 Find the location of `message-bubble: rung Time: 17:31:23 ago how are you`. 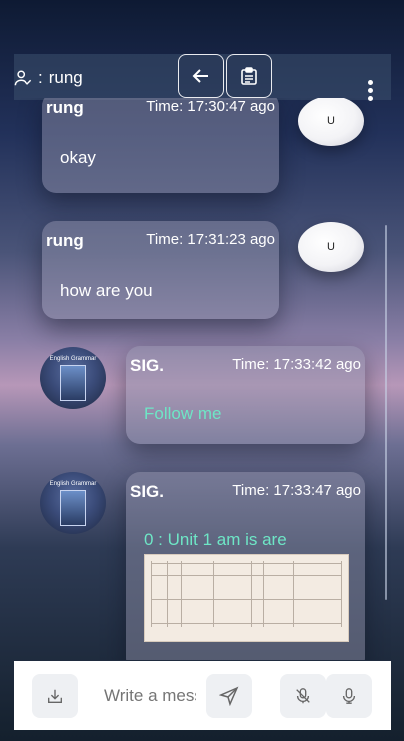

message-bubble: rung Time: 17:31:23 ago how are you is located at coordinates (160, 270).